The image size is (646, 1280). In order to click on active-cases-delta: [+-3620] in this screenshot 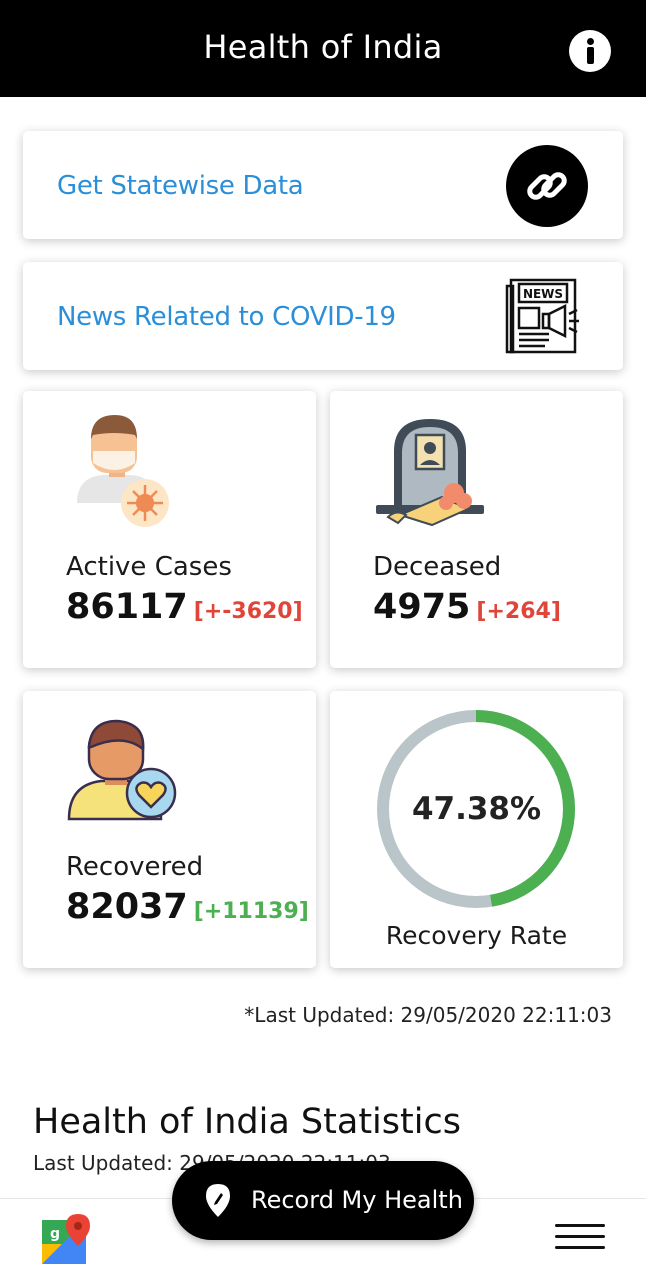, I will do `click(248, 611)`.